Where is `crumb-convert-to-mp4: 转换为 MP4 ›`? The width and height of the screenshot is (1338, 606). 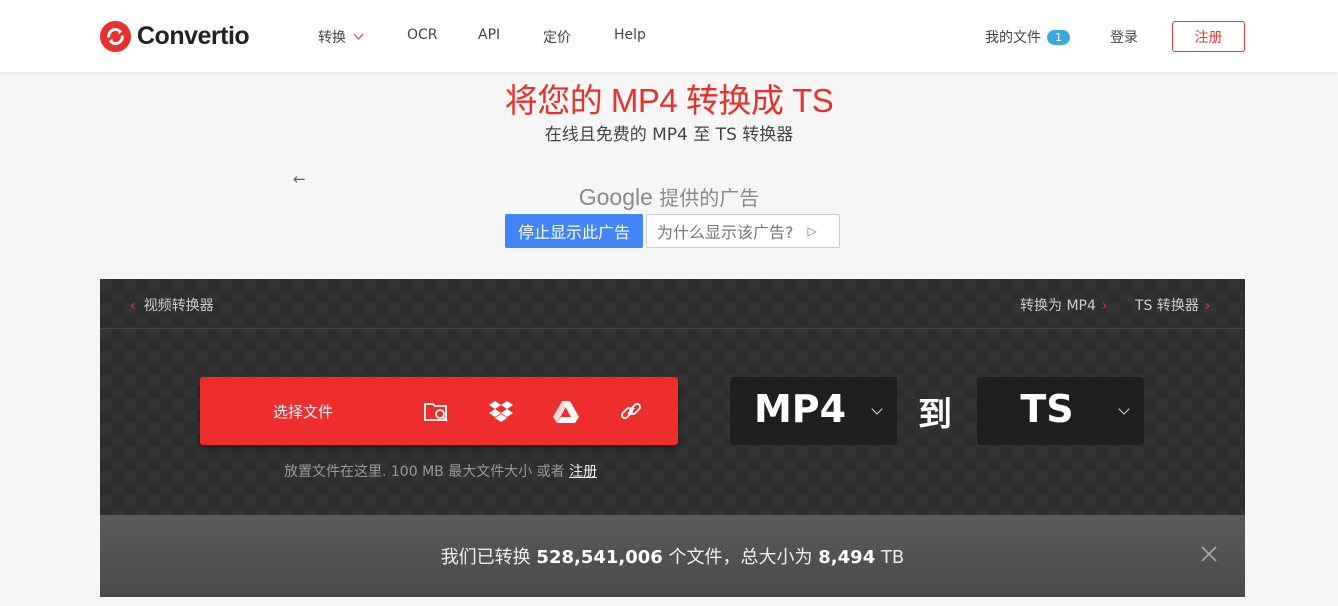
crumb-convert-to-mp4: 转换为 MP4 › is located at coordinates (1064, 305).